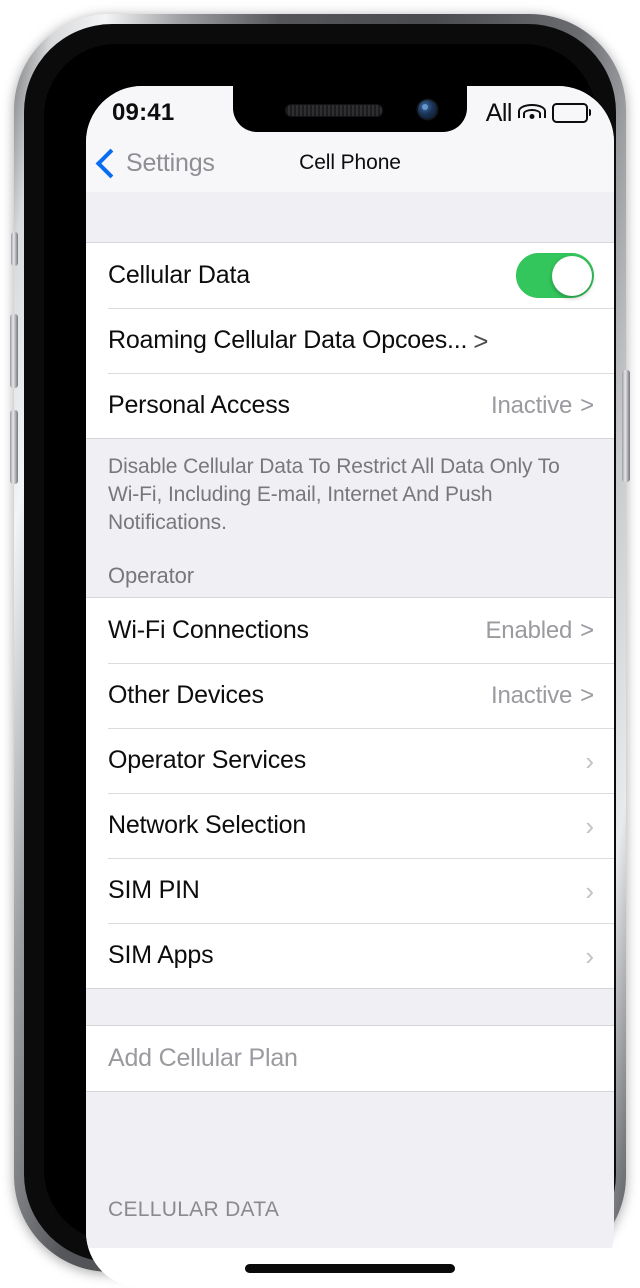 The image size is (640, 1288). I want to click on wifi-icon, so click(532, 113).